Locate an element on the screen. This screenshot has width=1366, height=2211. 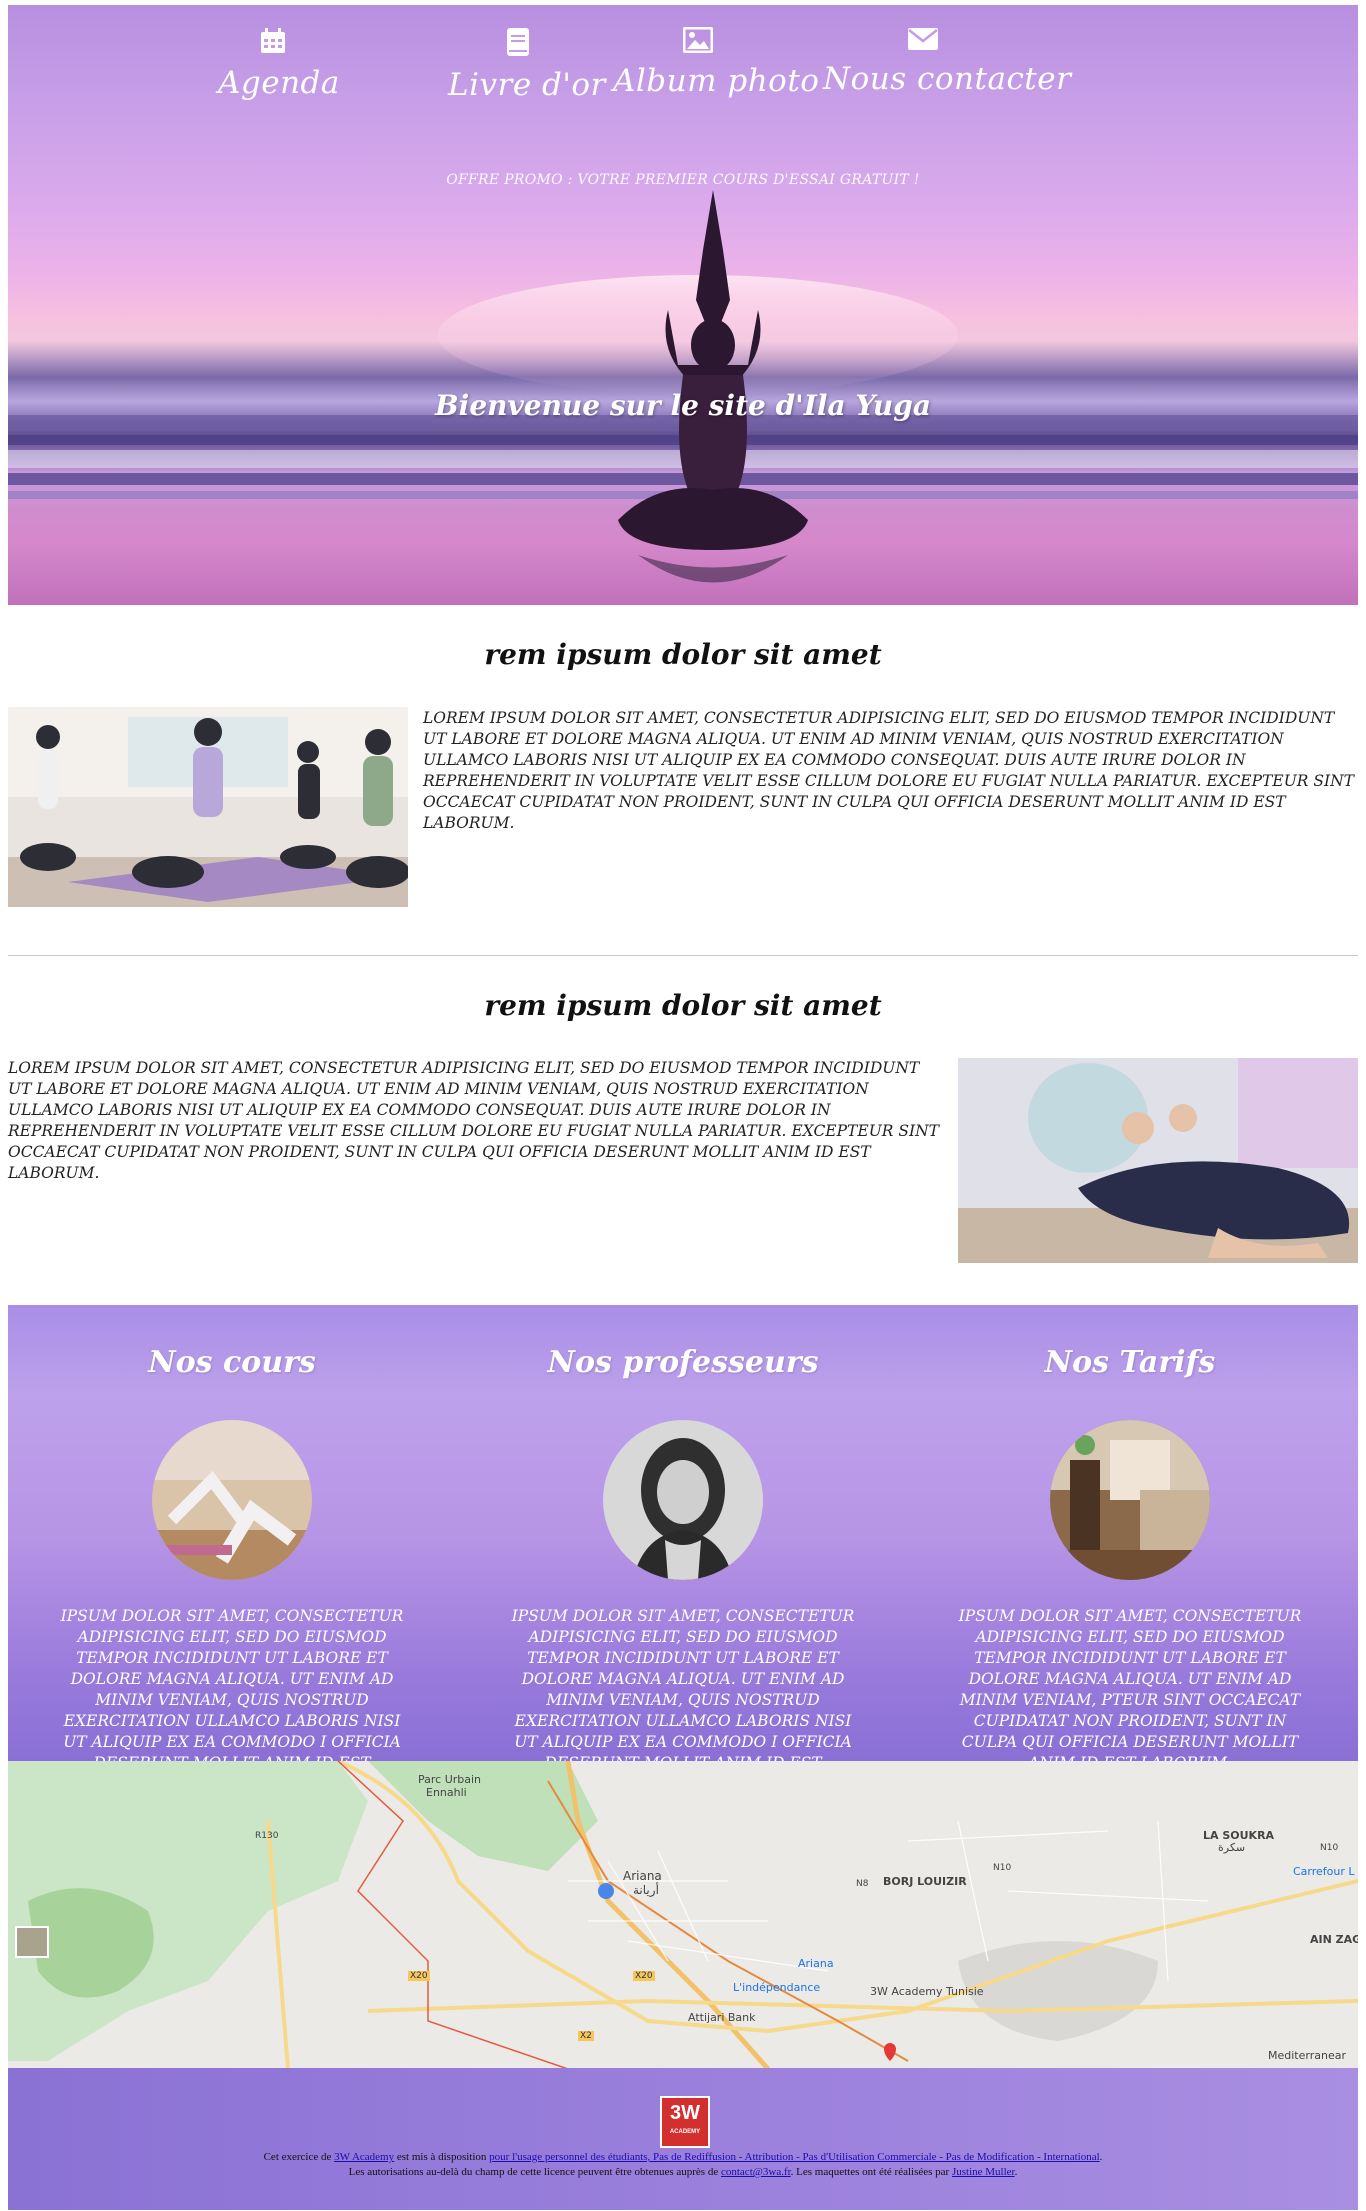
map-label-n10: N10 is located at coordinates (1002, 1868).